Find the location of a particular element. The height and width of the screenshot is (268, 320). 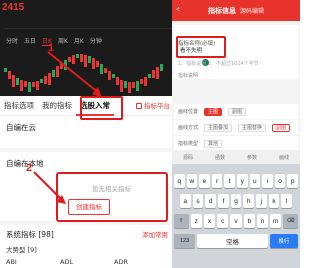

stock-info-lines is located at coordinates (88, 24).